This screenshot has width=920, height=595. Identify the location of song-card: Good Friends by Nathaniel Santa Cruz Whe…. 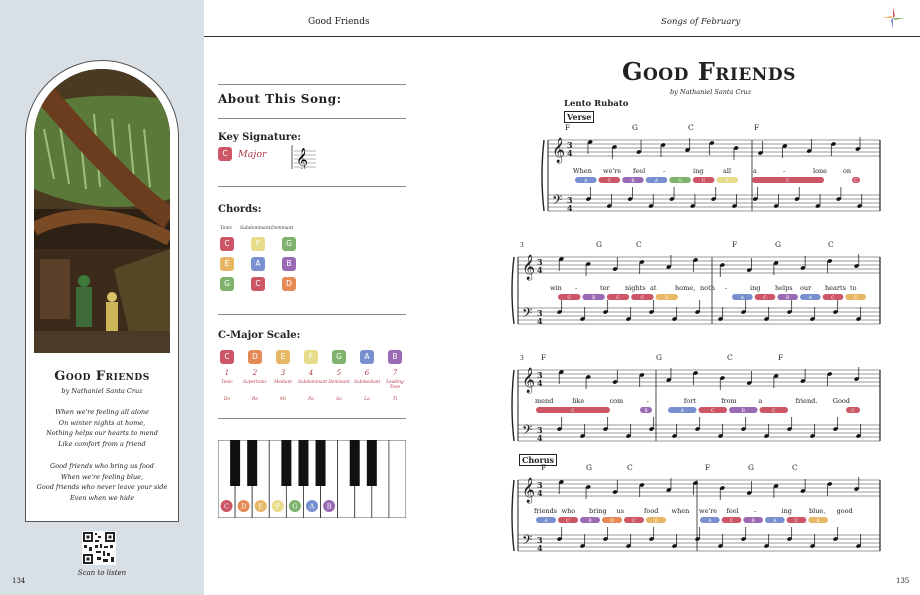
(102, 291).